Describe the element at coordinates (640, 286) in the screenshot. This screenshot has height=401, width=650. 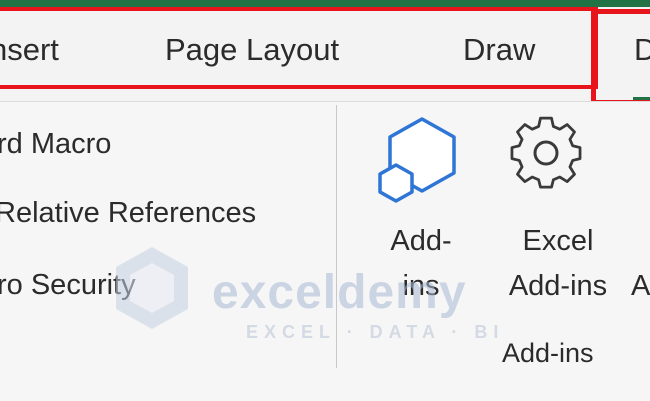
I see `com-addins-button-partial: A` at that location.